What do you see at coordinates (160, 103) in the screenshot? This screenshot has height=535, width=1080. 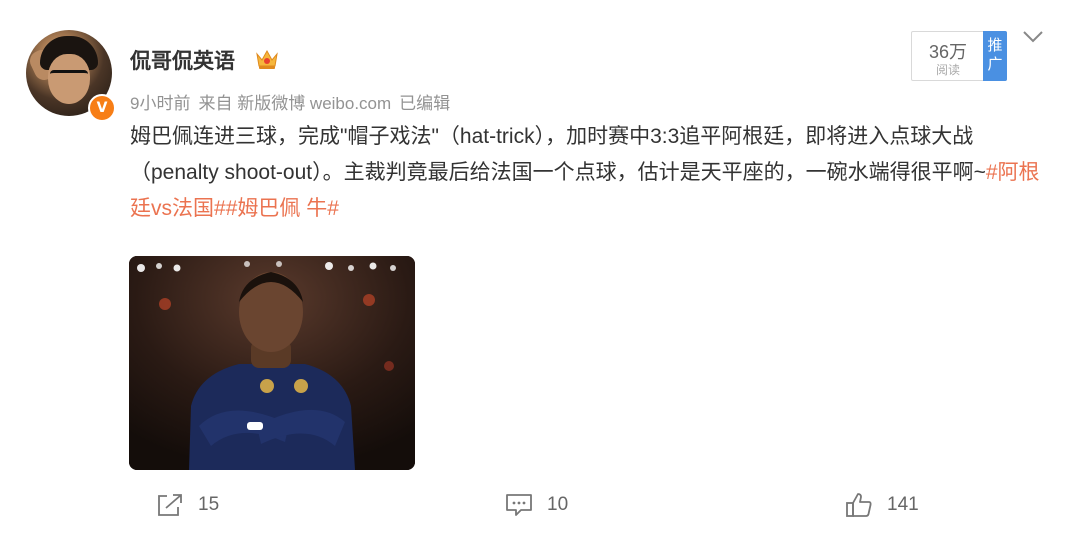 I see `post-time: 9小时前` at bounding box center [160, 103].